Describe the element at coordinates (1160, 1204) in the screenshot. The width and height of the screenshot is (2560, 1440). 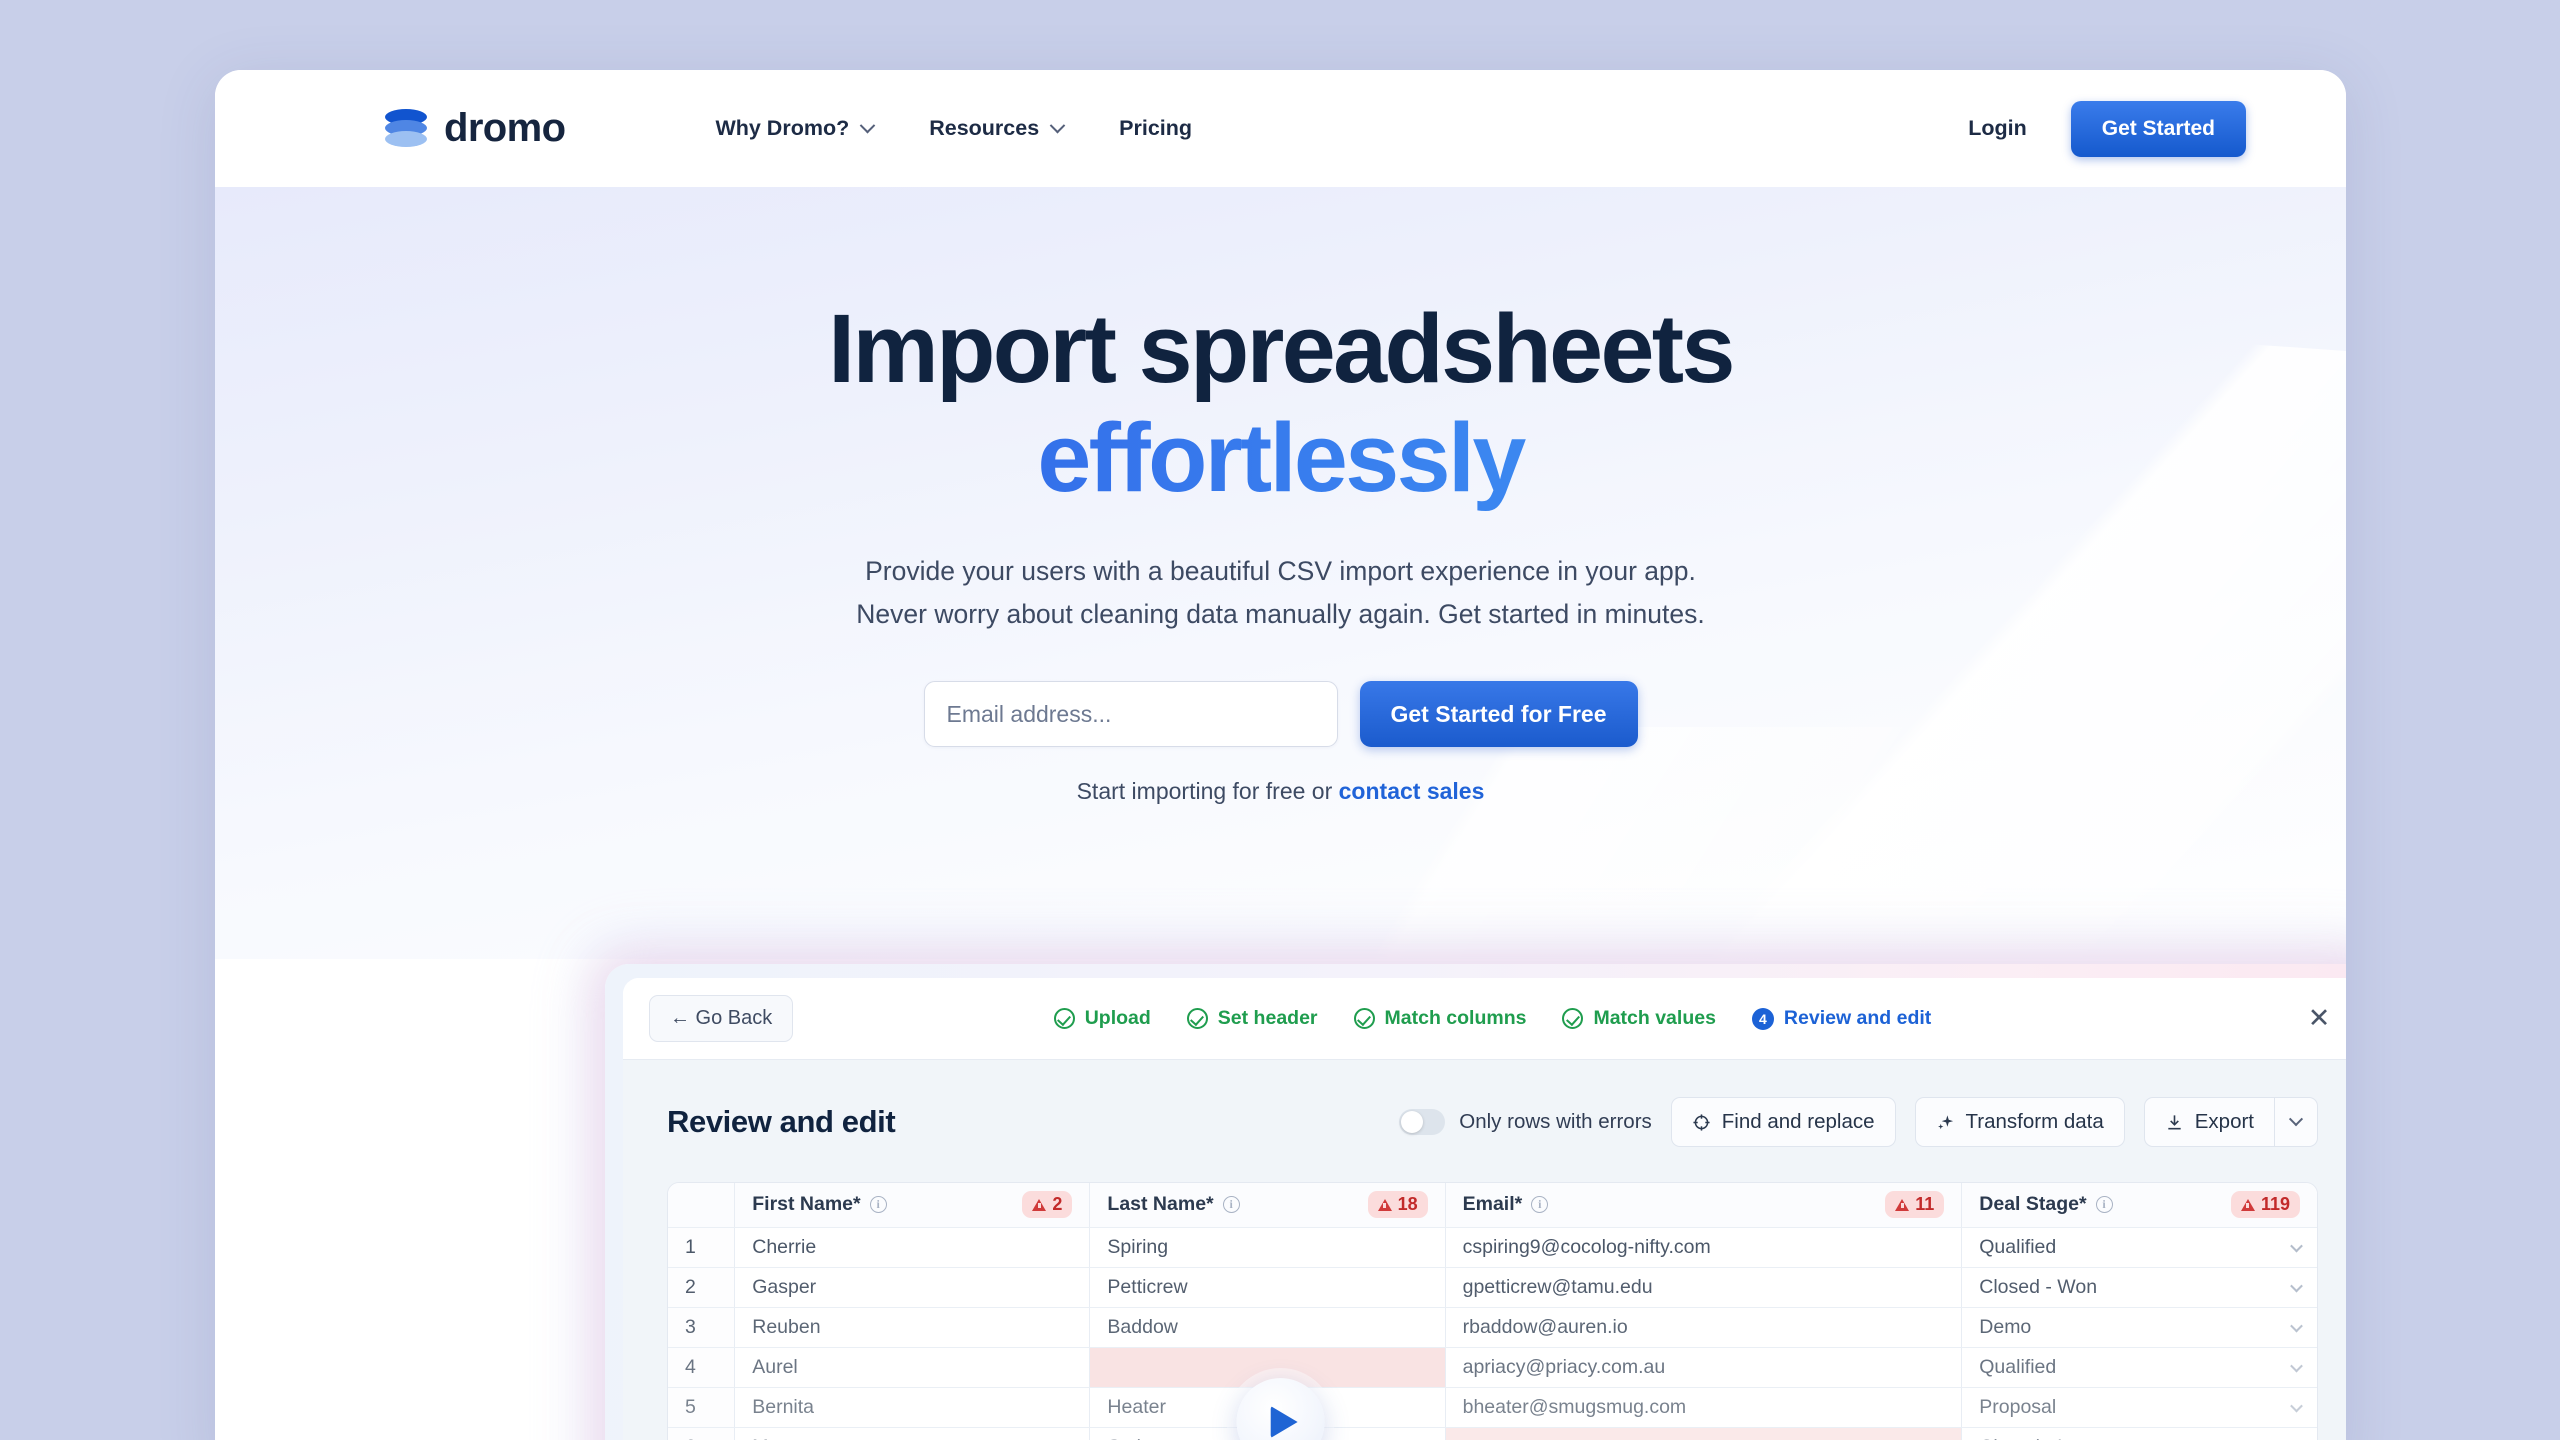
I see `column-label: Last Name*` at that location.